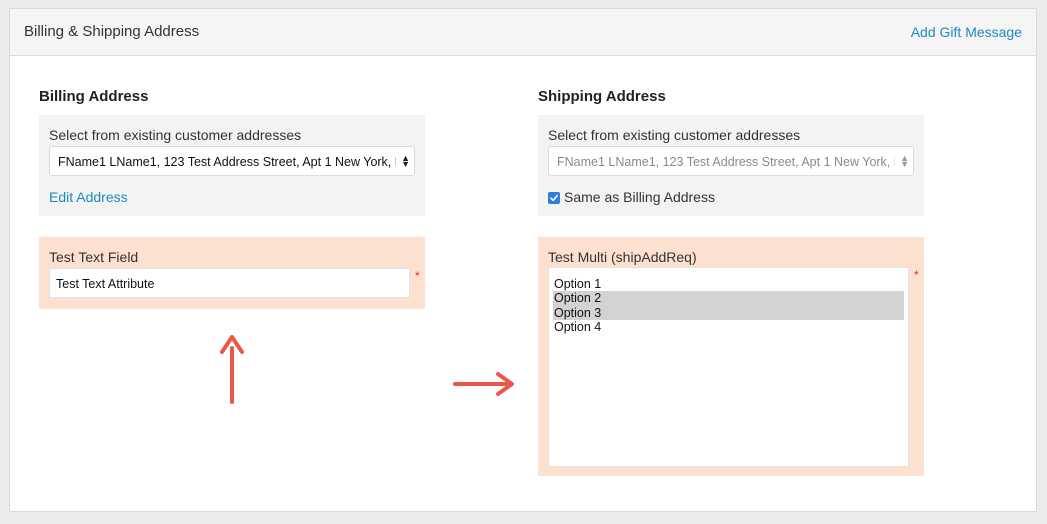  I want to click on billing-select-label: Select from existing customer addresses, so click(175, 135).